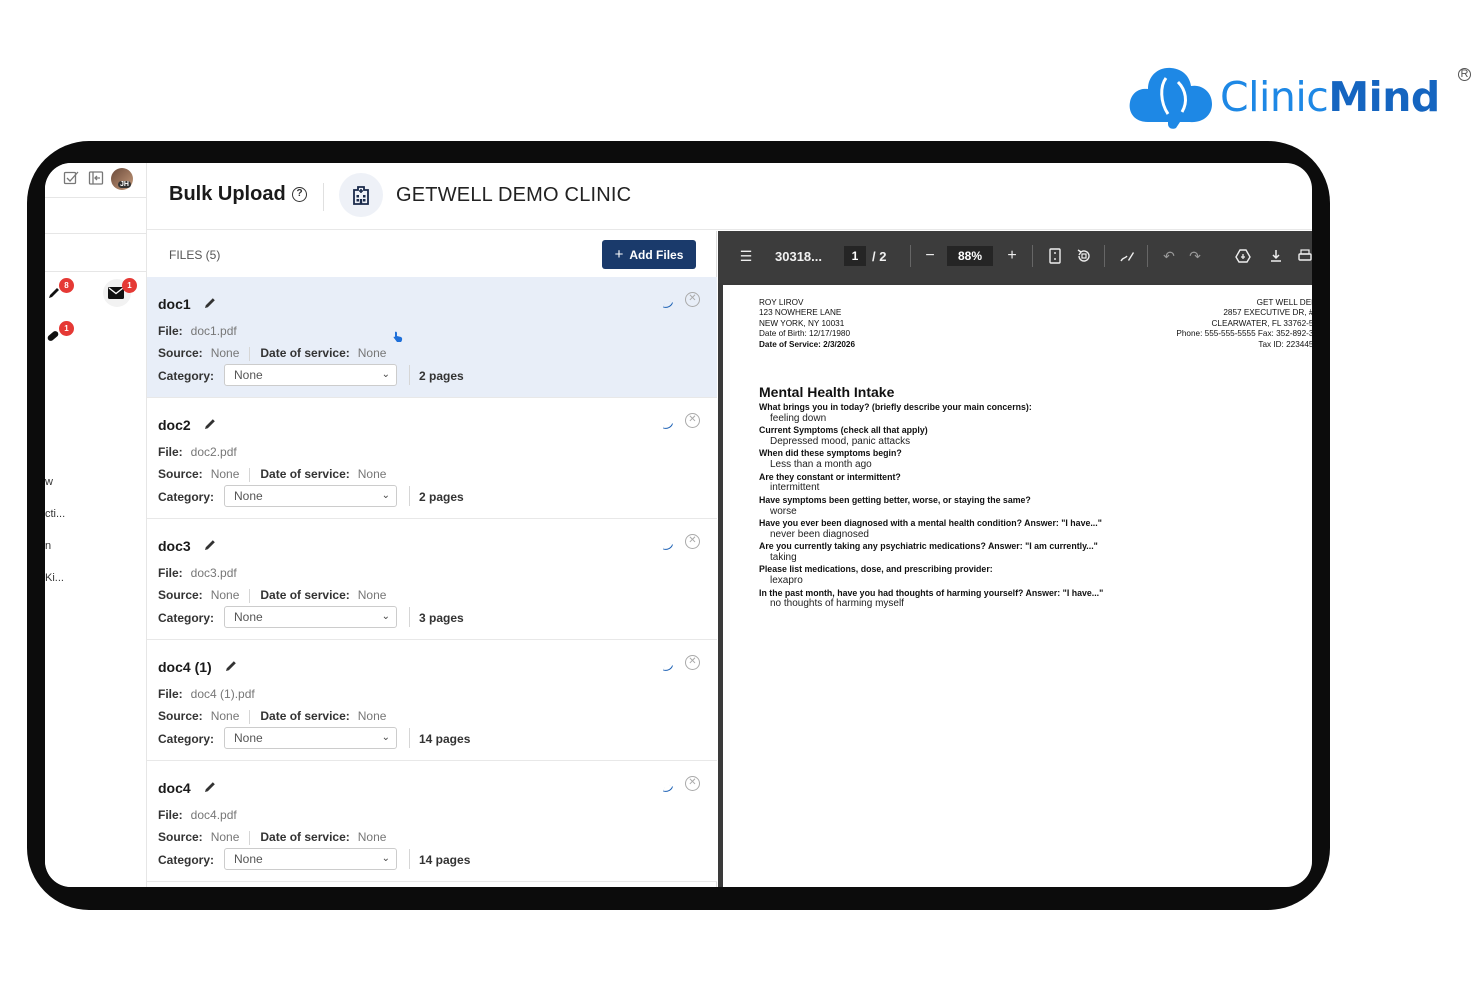 The image size is (1480, 987). I want to click on patient-line: ROY LIROV, so click(781, 302).